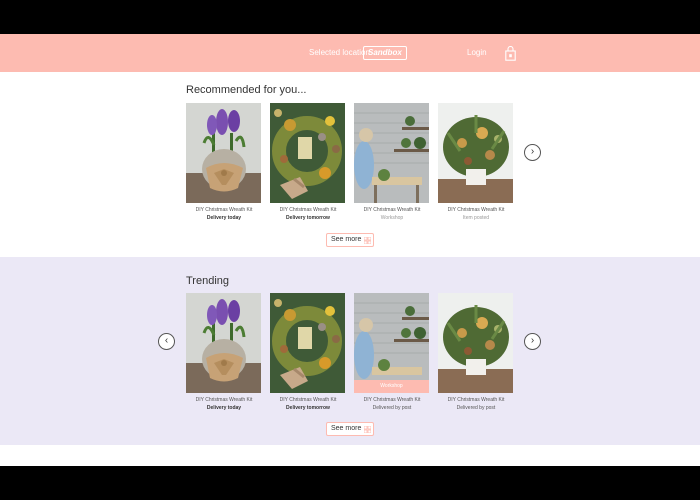 Image resolution: width=700 pixels, height=500 pixels. What do you see at coordinates (385, 53) in the screenshot?
I see `location-selector: Sandbox` at bounding box center [385, 53].